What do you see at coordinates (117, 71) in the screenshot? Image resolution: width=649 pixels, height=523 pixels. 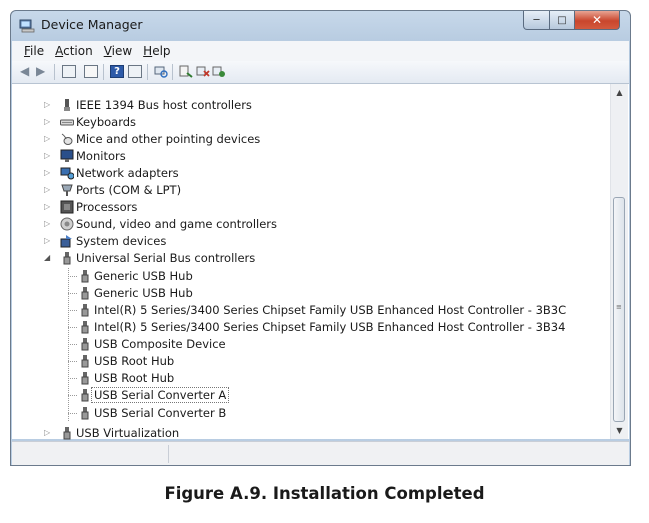 I see `help-icon: ?` at bounding box center [117, 71].